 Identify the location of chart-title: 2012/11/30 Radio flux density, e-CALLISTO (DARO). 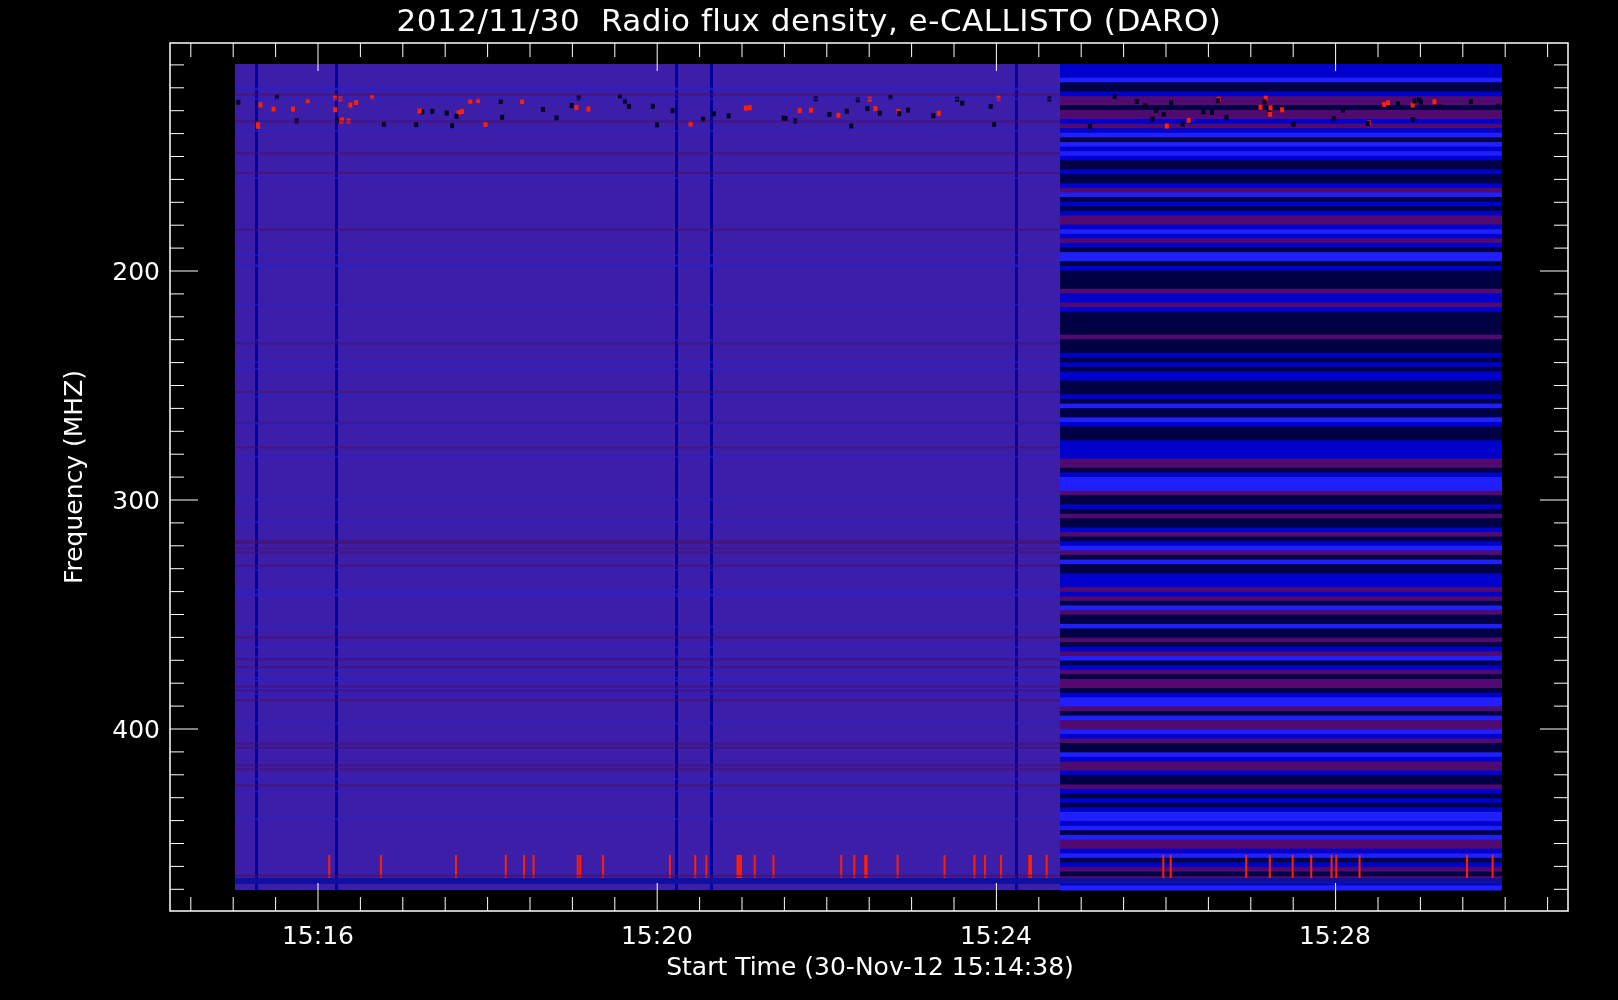
(809, 20).